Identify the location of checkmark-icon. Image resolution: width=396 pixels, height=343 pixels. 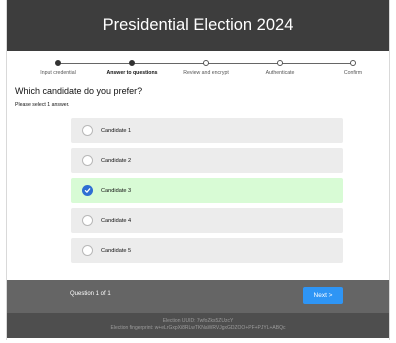
(87, 190).